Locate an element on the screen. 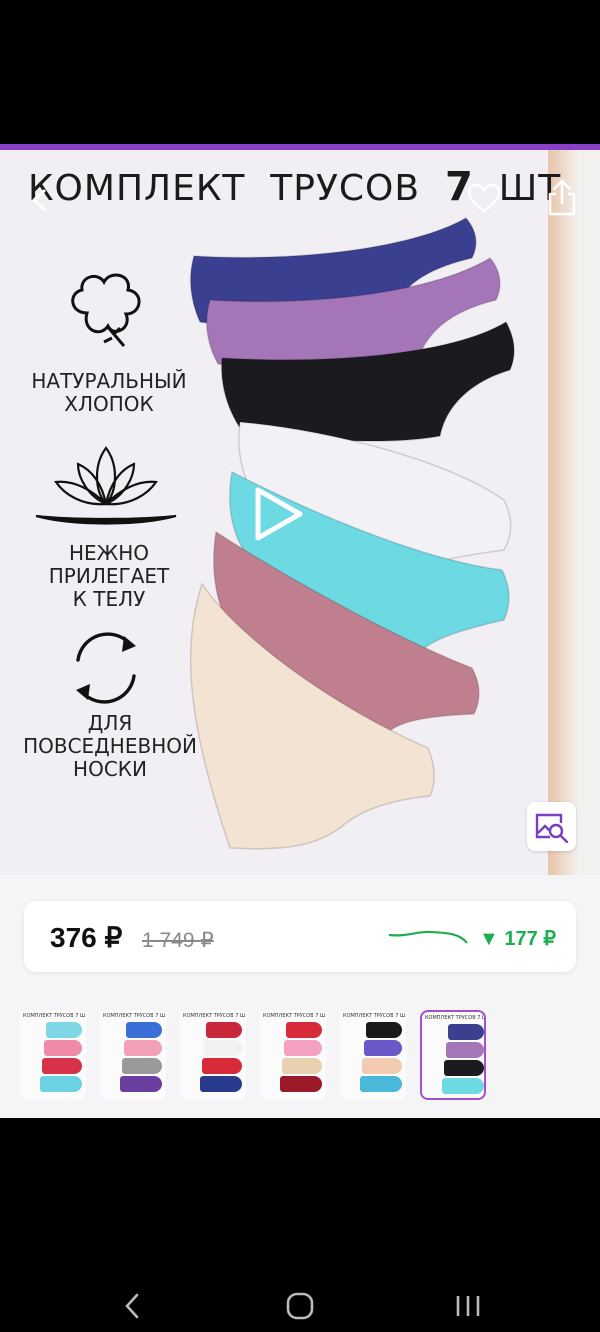  price-history-chart is located at coordinates (428, 937).